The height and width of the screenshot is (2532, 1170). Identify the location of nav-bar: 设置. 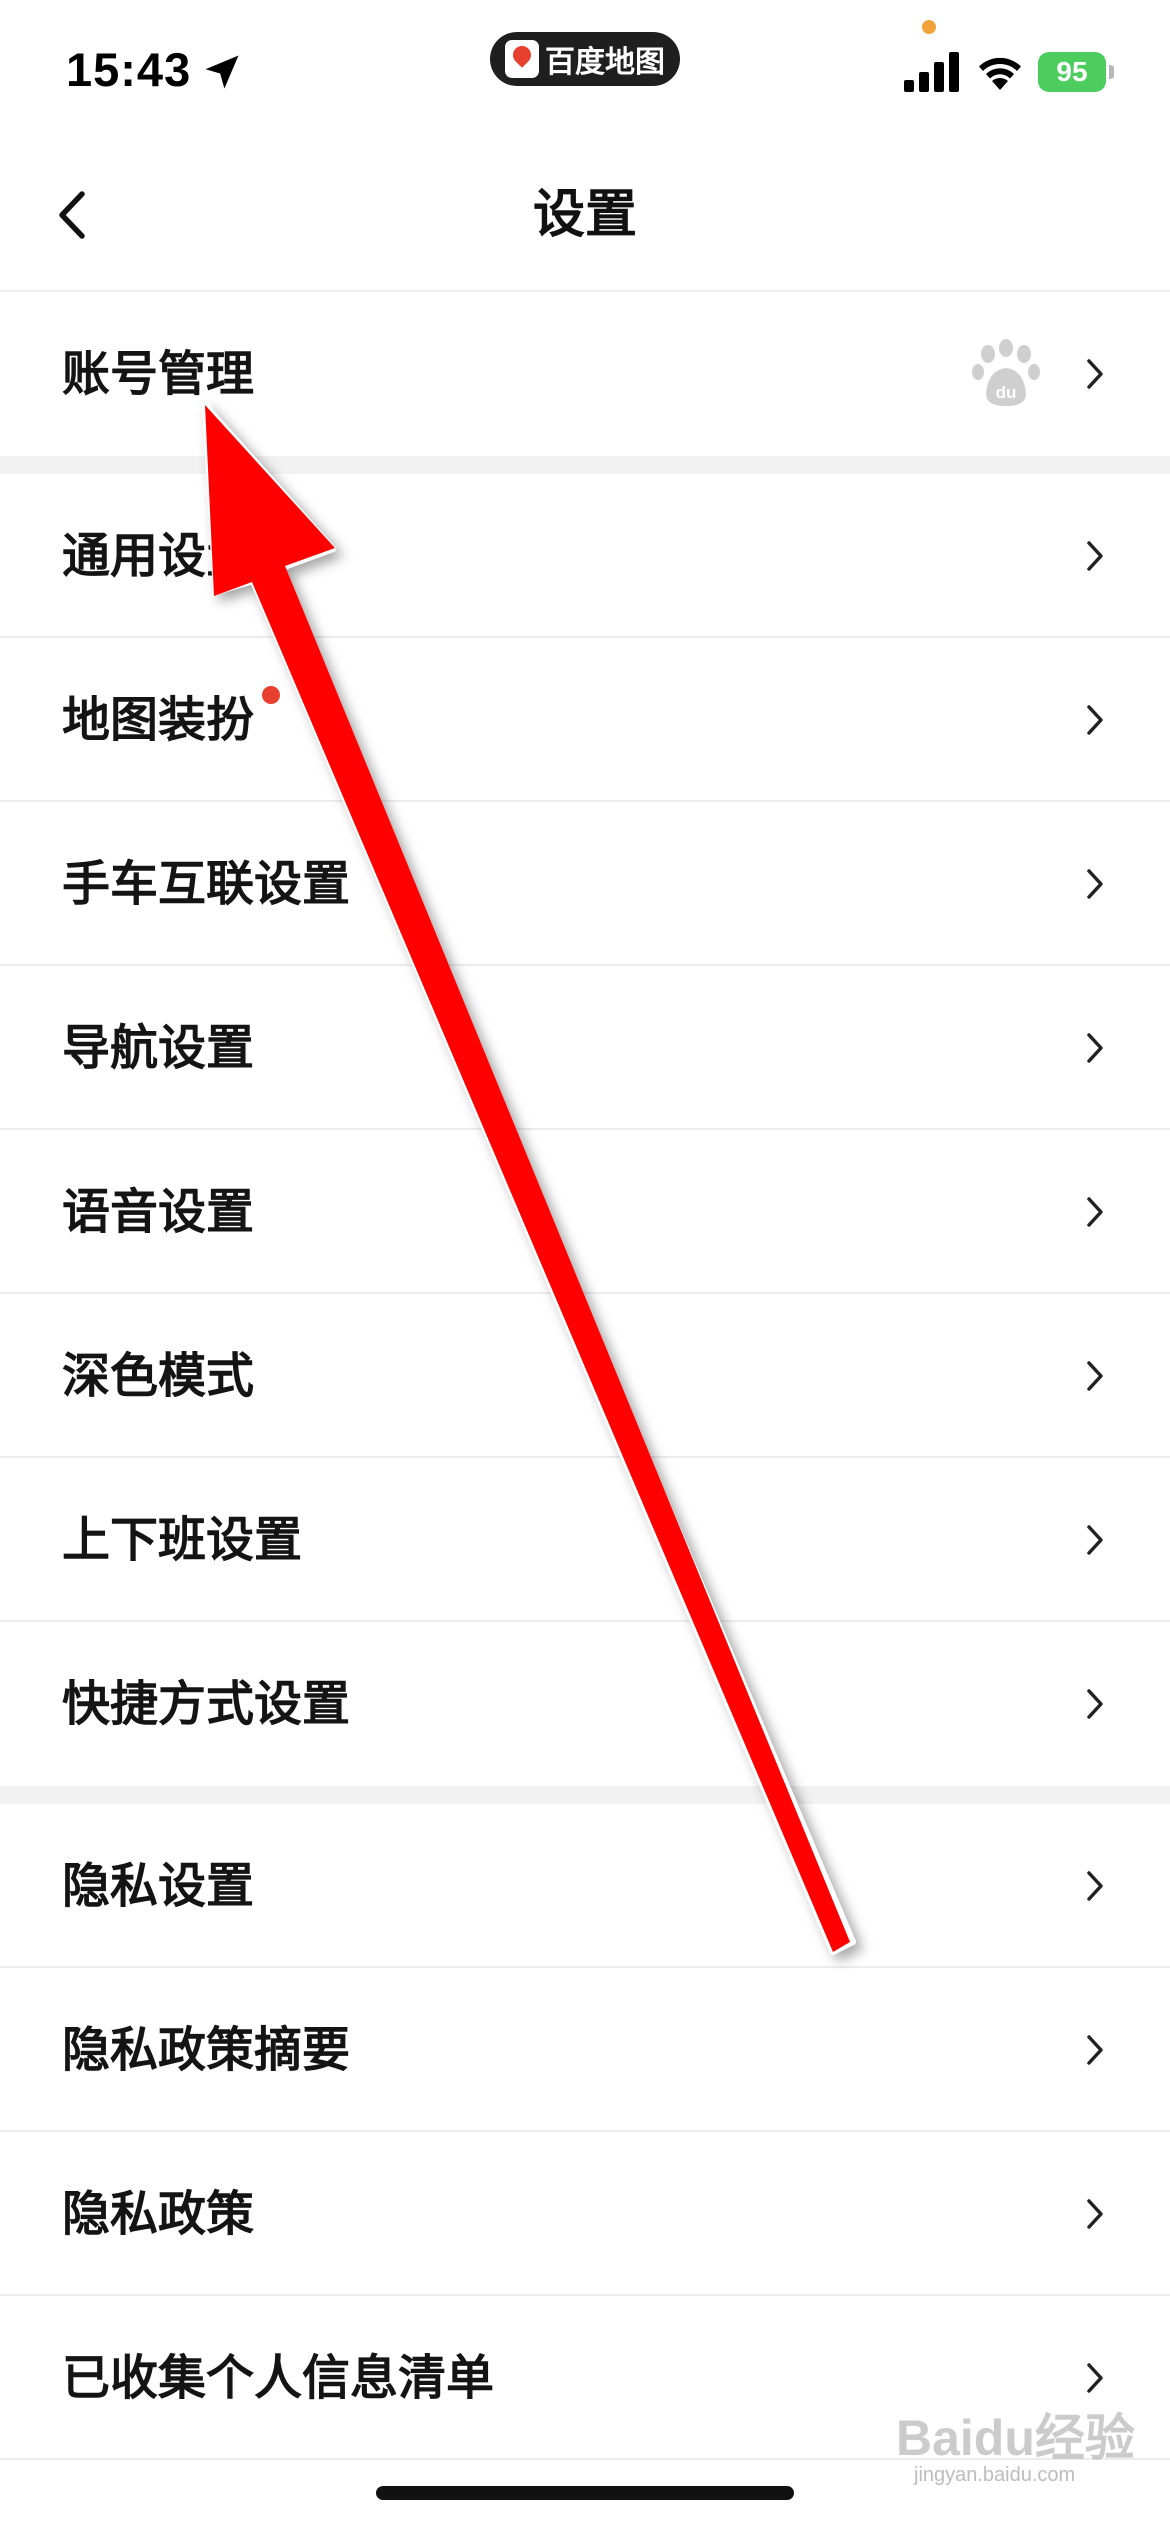
(585, 216).